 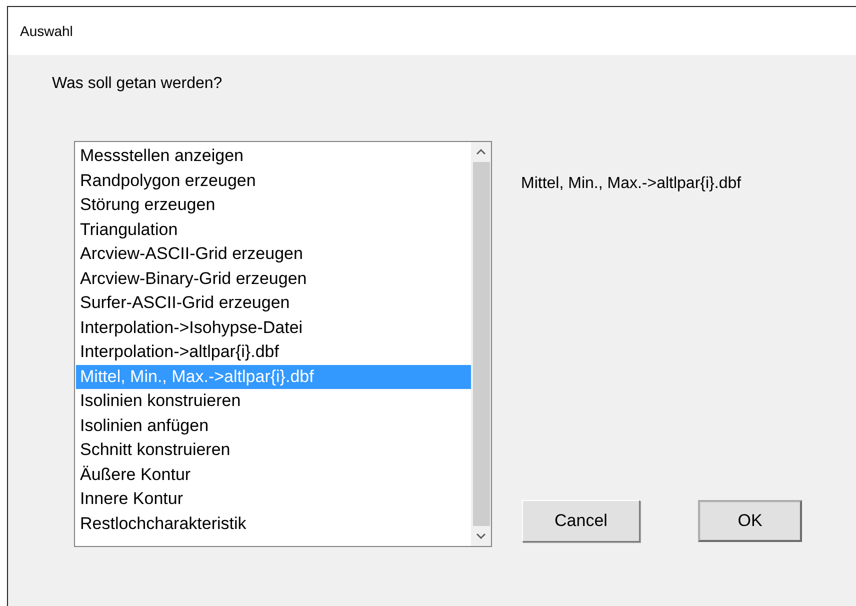 What do you see at coordinates (46, 31) in the screenshot?
I see `window-title: Auswahl` at bounding box center [46, 31].